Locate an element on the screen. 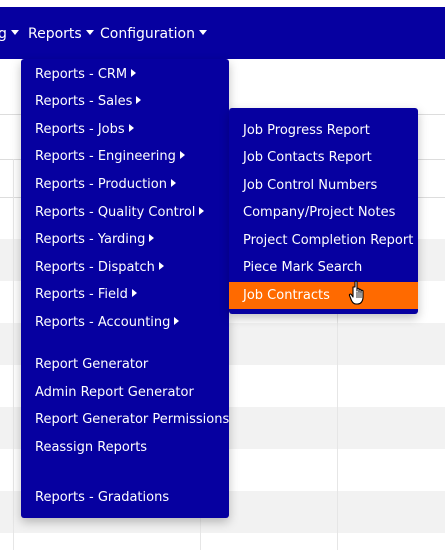 This screenshot has width=445, height=550. menu-item-label: Reassign Reports is located at coordinates (91, 447).